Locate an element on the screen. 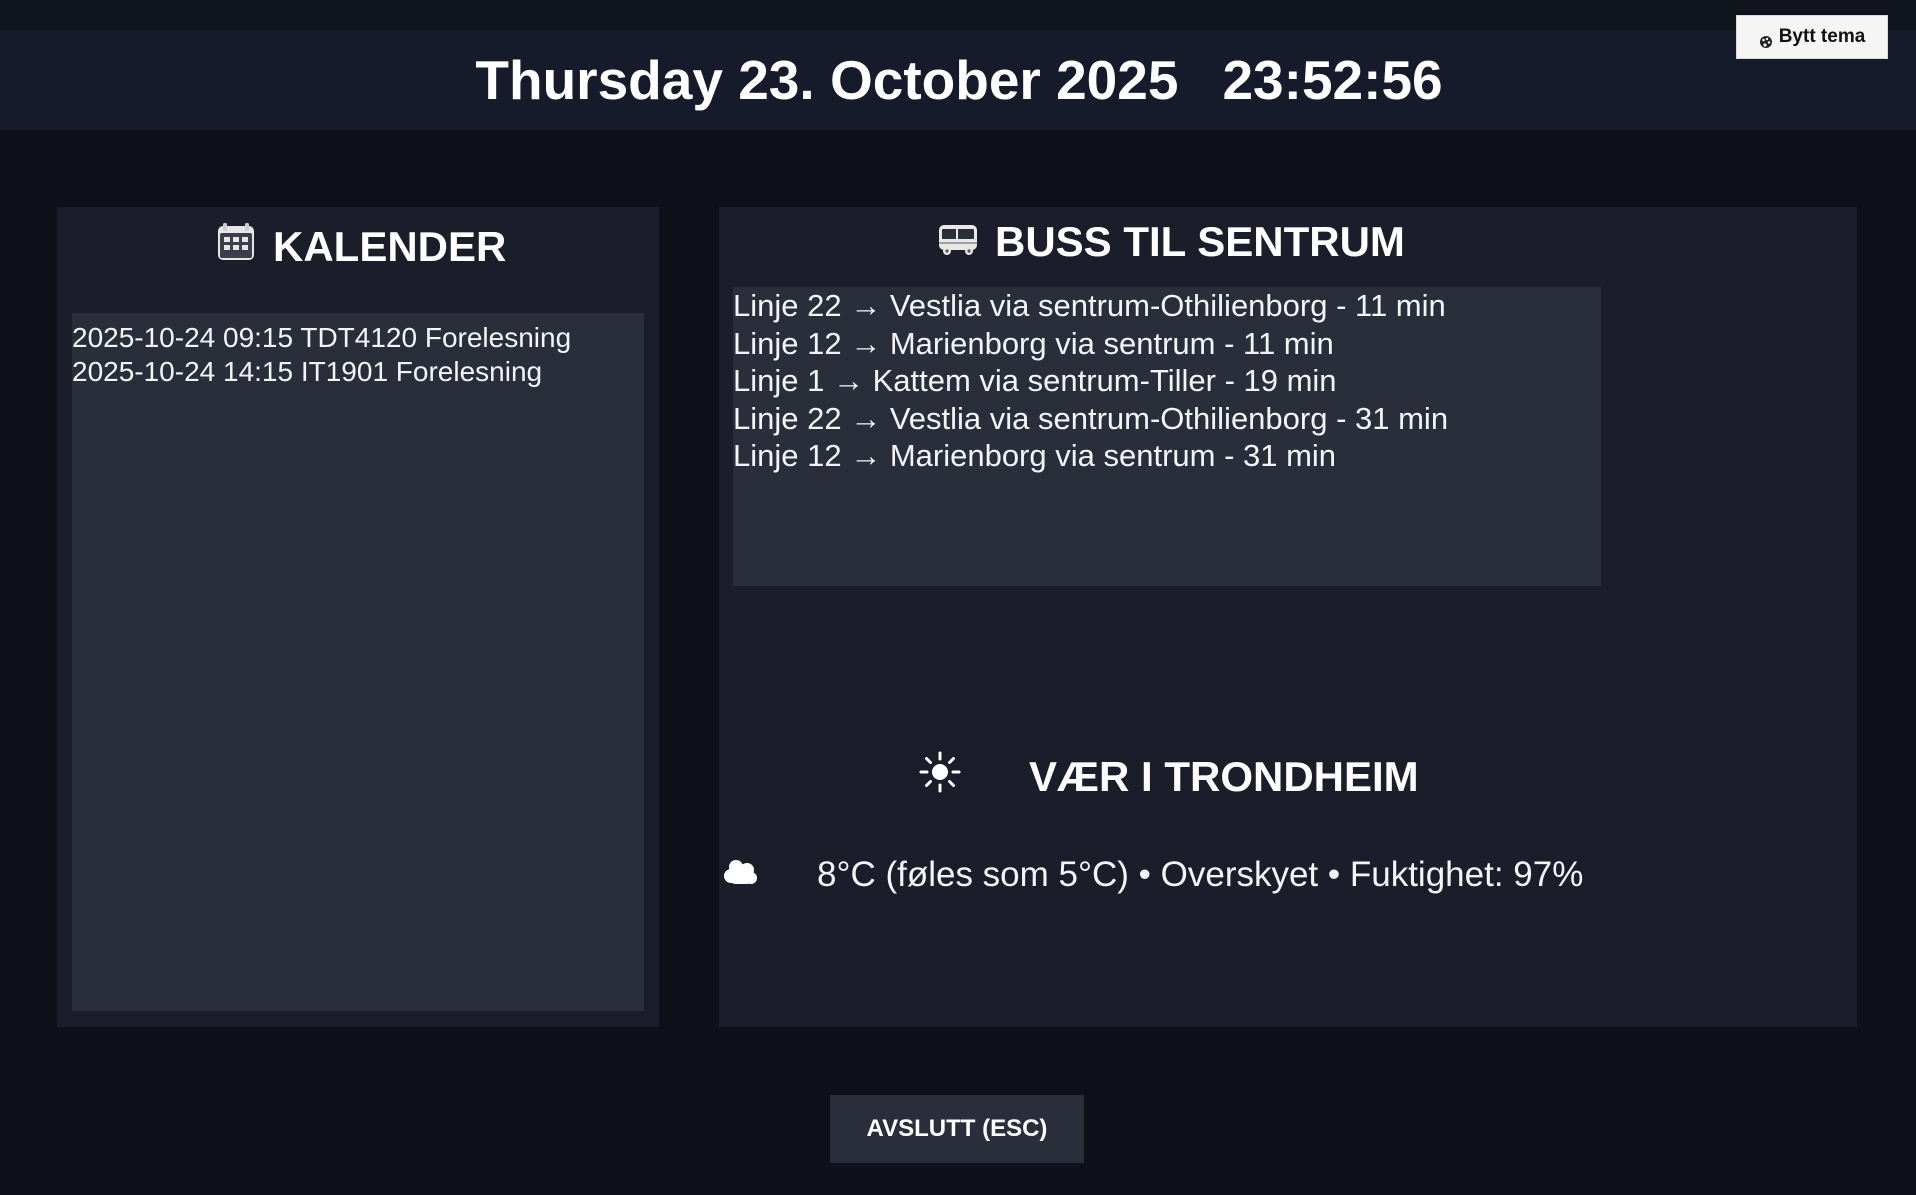 This screenshot has height=1195, width=1916. palette-icon is located at coordinates (1766, 40).